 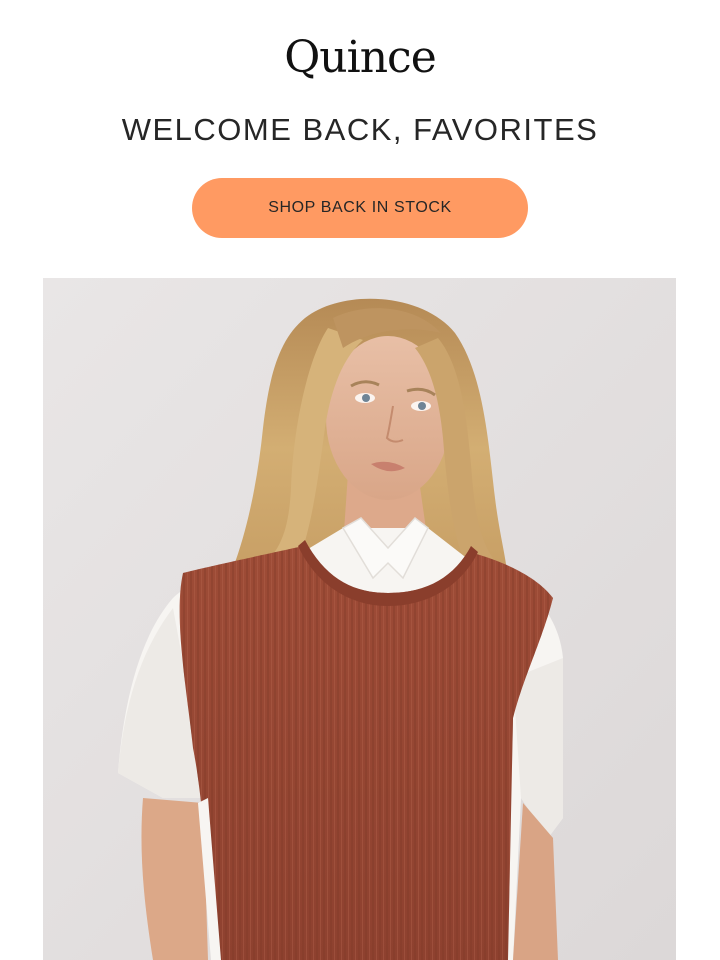 I want to click on left-arm, so click(x=174, y=879).